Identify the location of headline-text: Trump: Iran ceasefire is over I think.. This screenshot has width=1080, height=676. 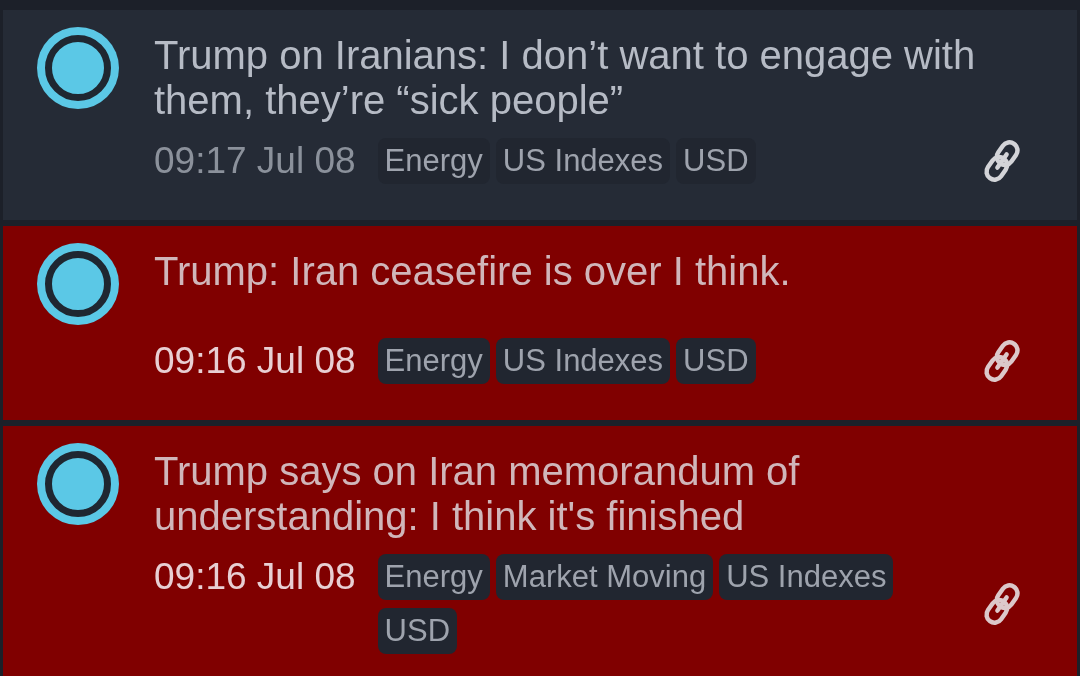
(472, 271).